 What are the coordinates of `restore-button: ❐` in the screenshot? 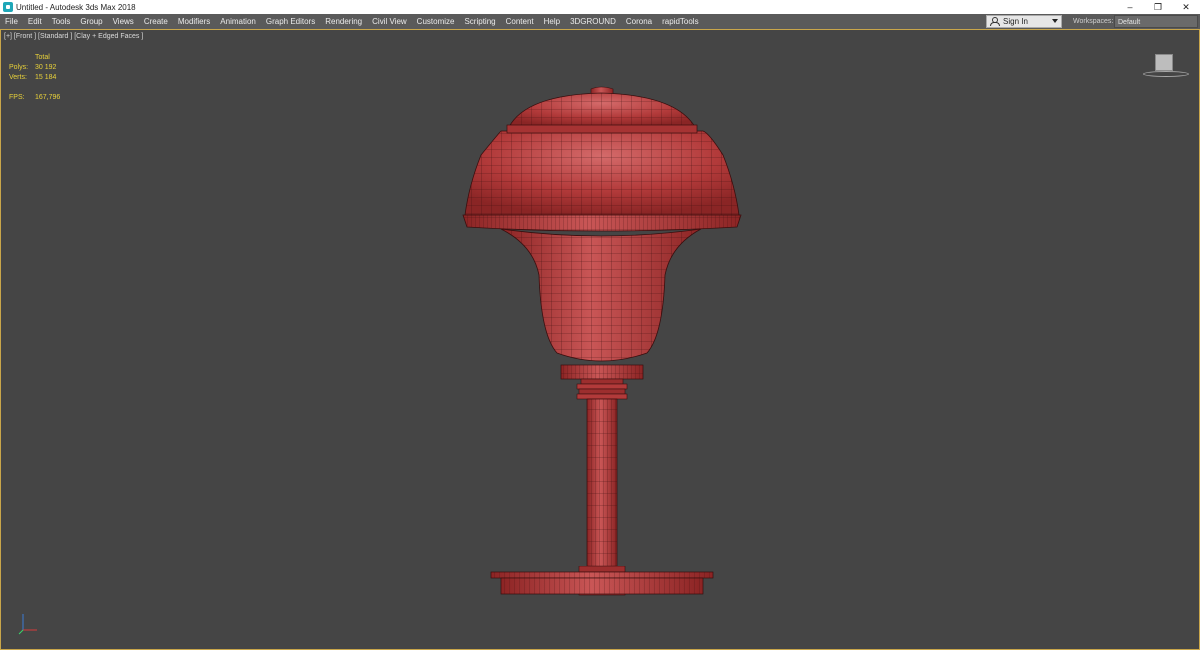 It's located at (1158, 7).